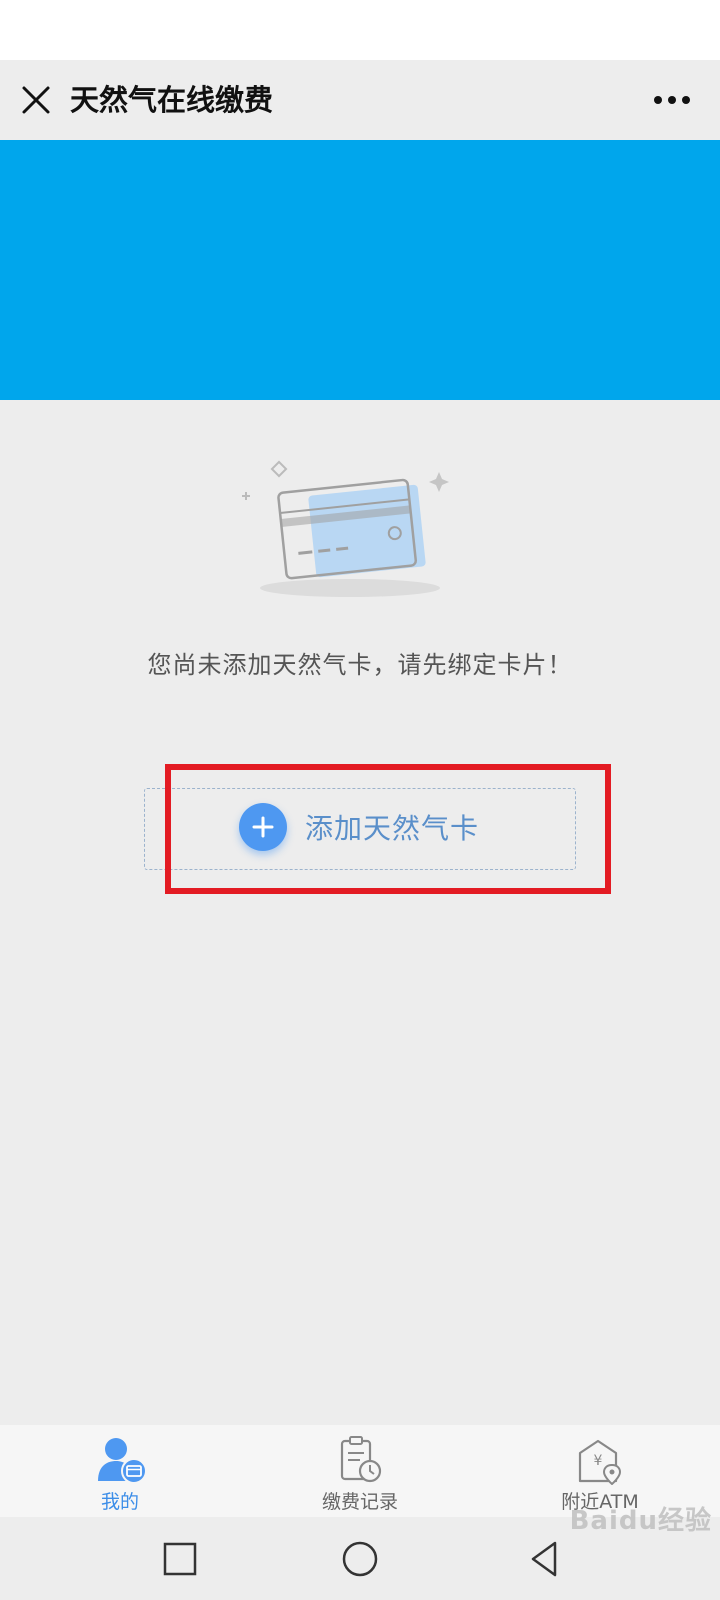 The image size is (720, 1600). What do you see at coordinates (345, 528) in the screenshot?
I see `empty-card-illustration` at bounding box center [345, 528].